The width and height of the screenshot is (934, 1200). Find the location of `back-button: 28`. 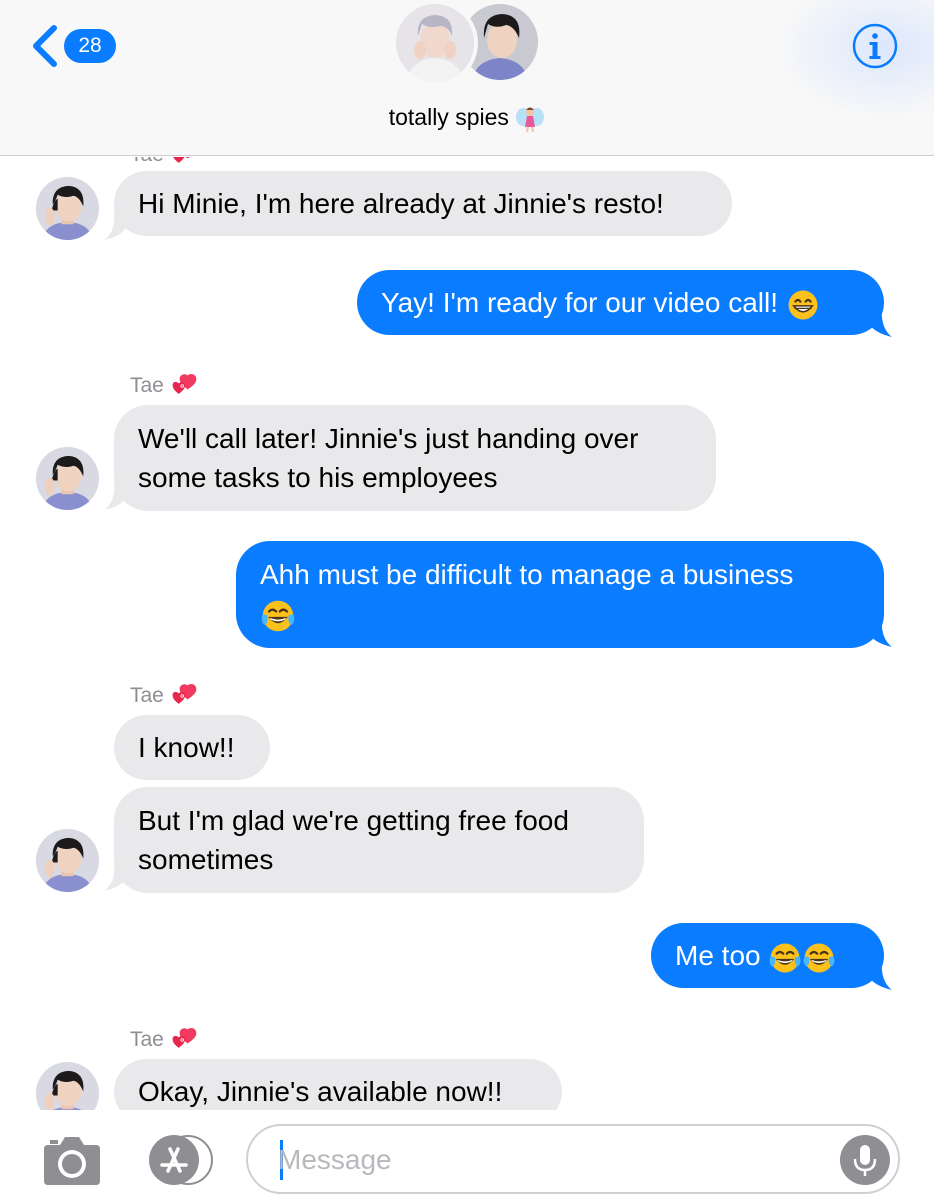

back-button: 28 is located at coordinates (73, 46).